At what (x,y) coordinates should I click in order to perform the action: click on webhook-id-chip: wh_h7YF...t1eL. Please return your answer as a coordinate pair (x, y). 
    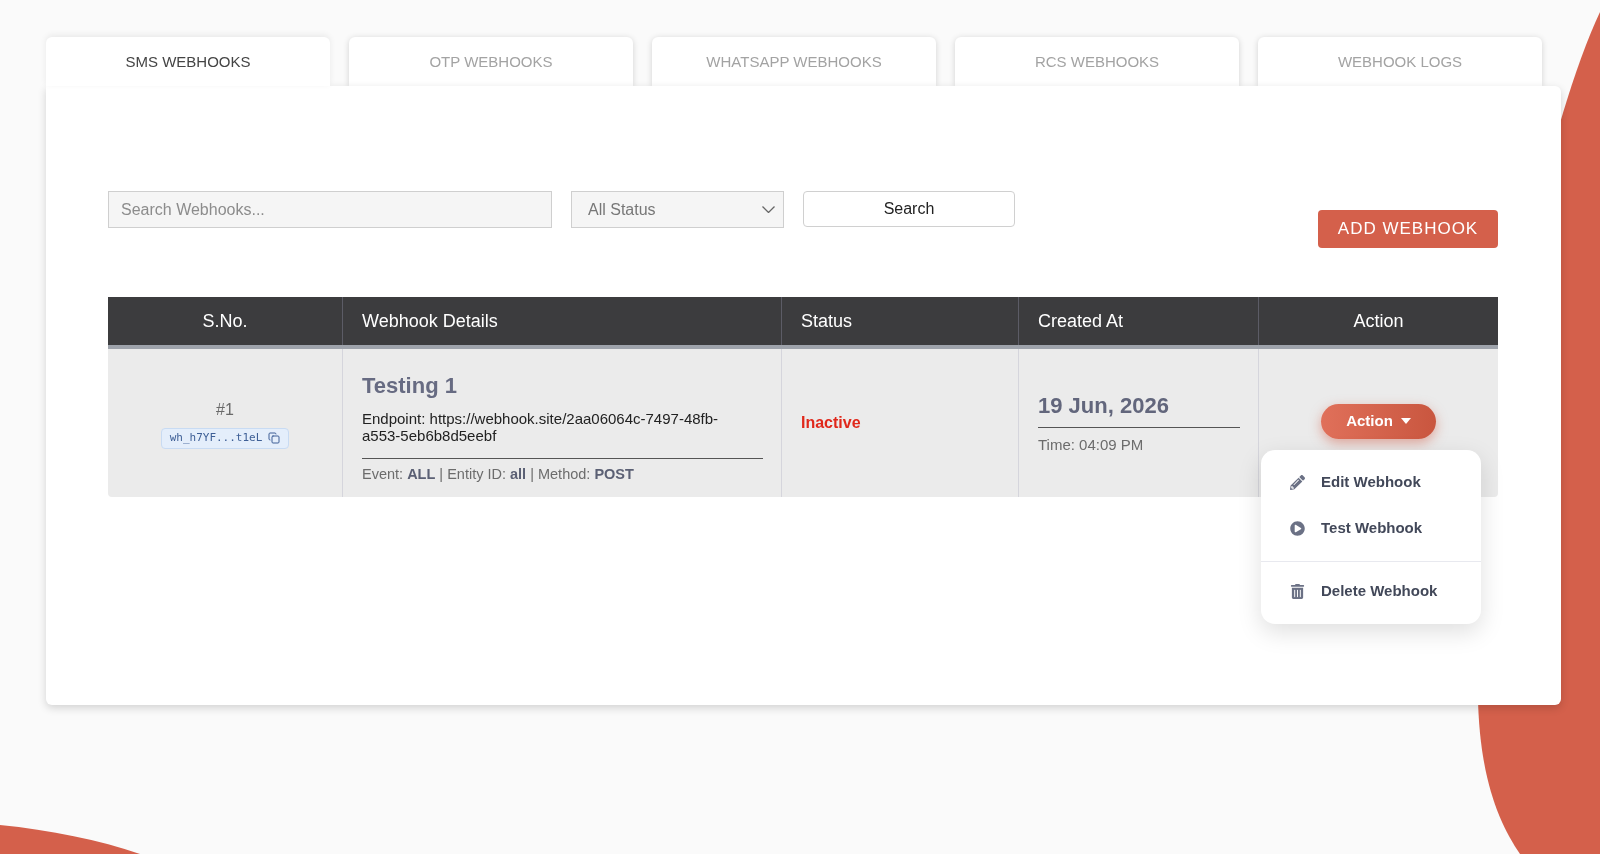
    Looking at the image, I should click on (225, 438).